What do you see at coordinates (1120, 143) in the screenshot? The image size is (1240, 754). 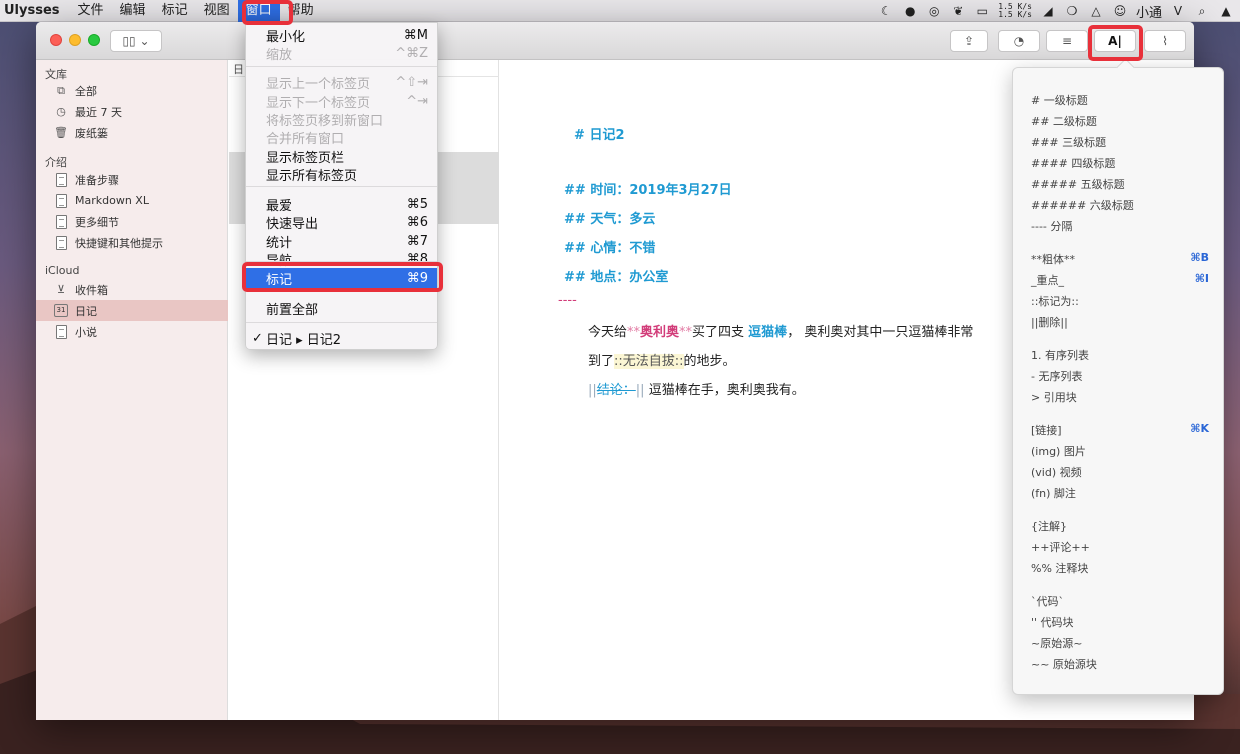 I see `markup-item: ### 三级标题` at bounding box center [1120, 143].